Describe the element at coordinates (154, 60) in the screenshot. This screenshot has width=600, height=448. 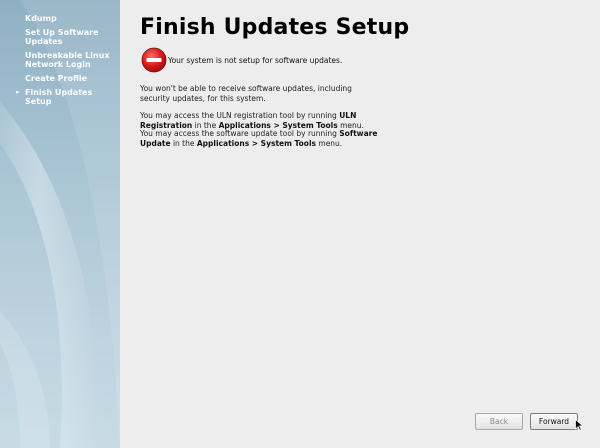
I see `stop-icon` at that location.